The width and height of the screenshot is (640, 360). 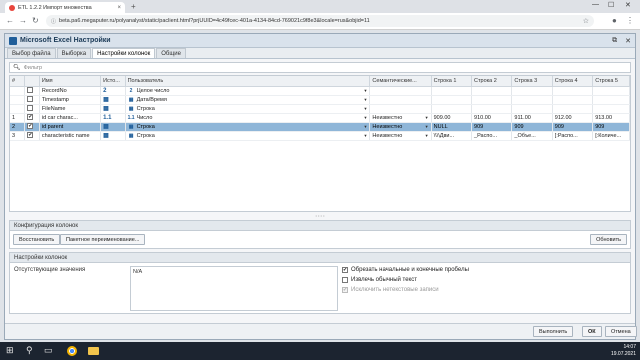 I want to click on col-header-num: #, so click(x=18, y=81).